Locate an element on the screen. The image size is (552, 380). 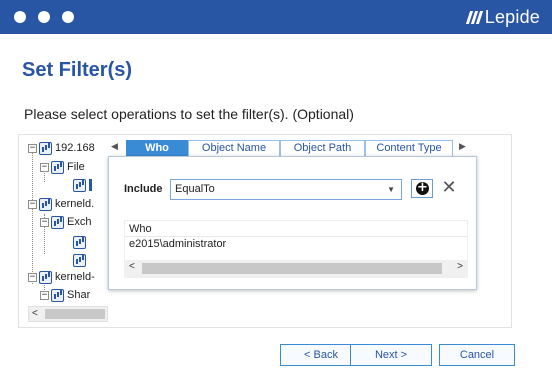
lepide-logo: Lepide is located at coordinates (502, 17).